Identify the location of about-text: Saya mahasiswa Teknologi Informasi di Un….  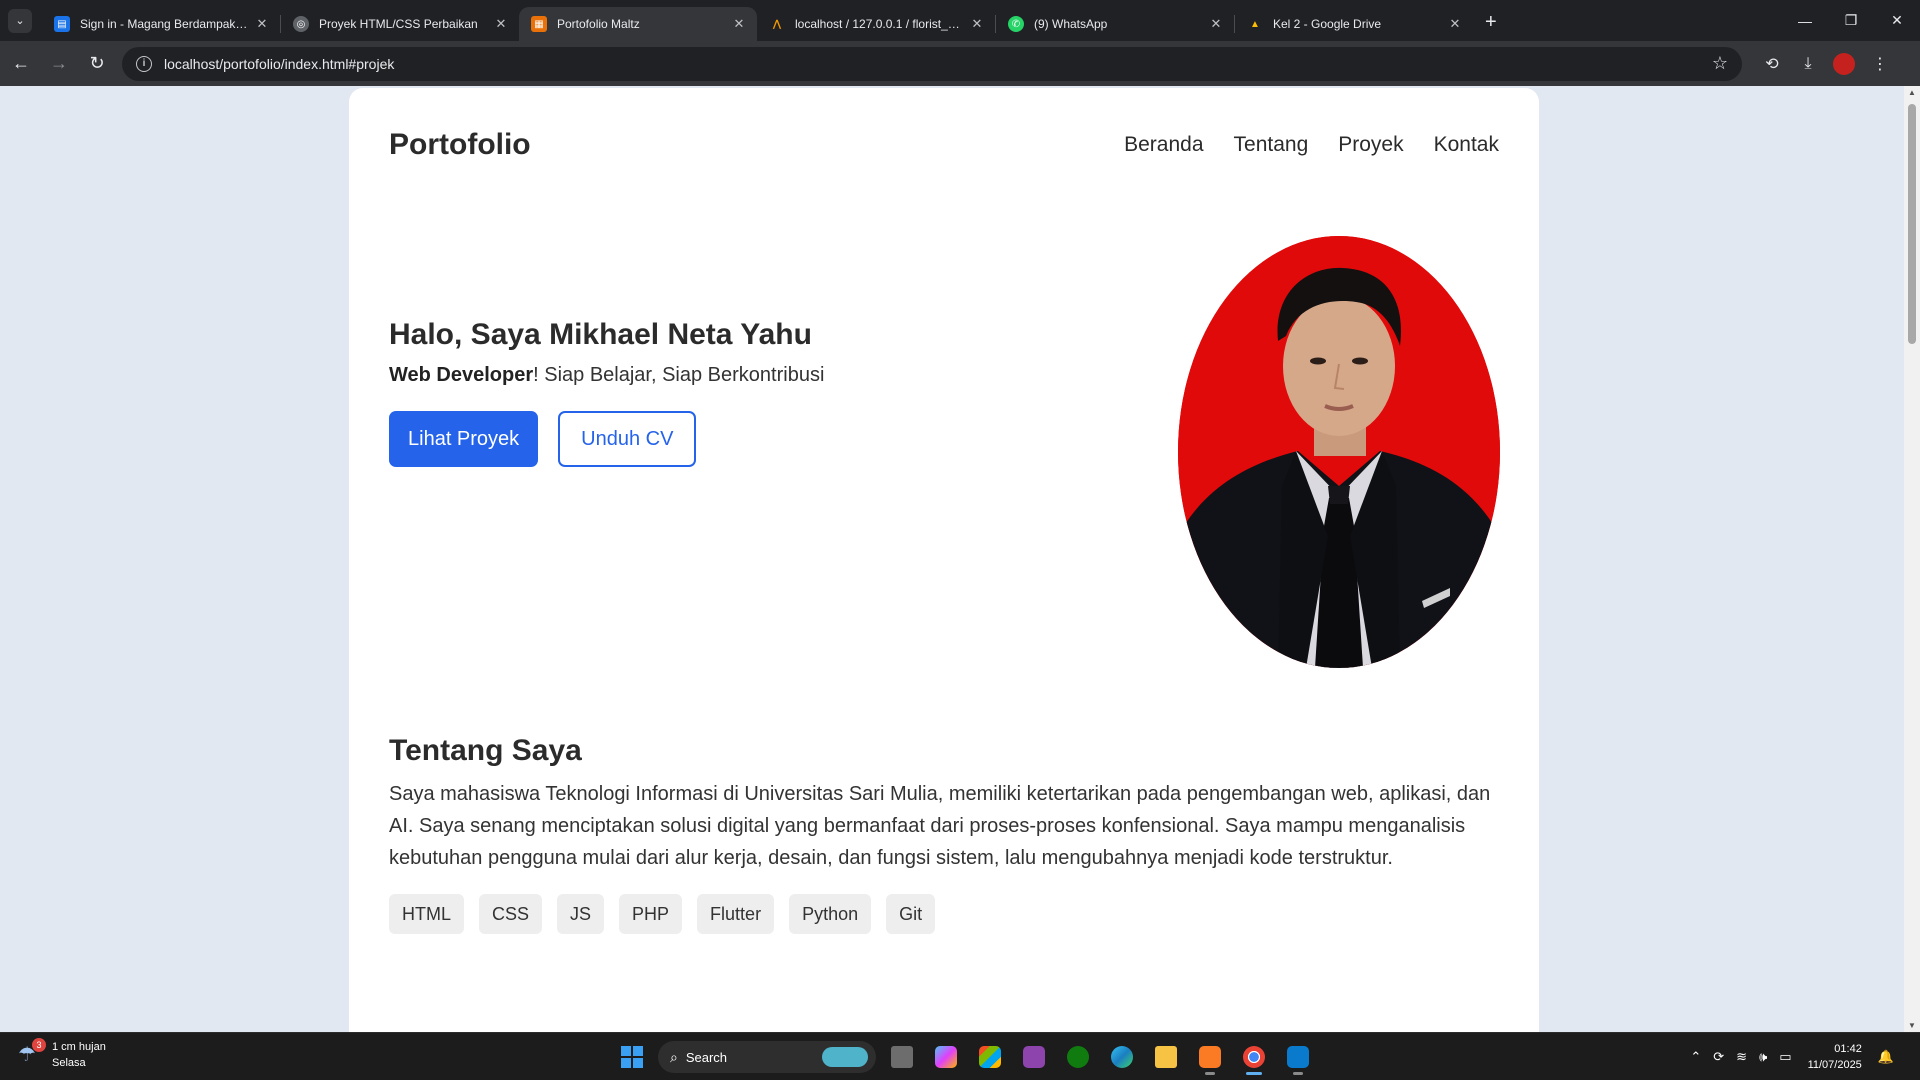
(940, 826).